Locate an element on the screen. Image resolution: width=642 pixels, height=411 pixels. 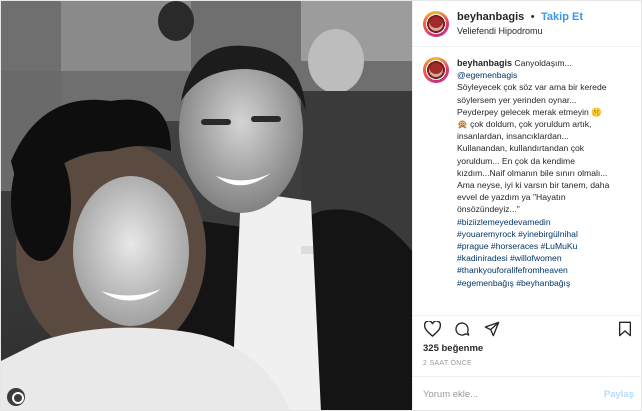
hashtag-line: #biziizlemeyedevamedin is located at coordinates (545, 222).